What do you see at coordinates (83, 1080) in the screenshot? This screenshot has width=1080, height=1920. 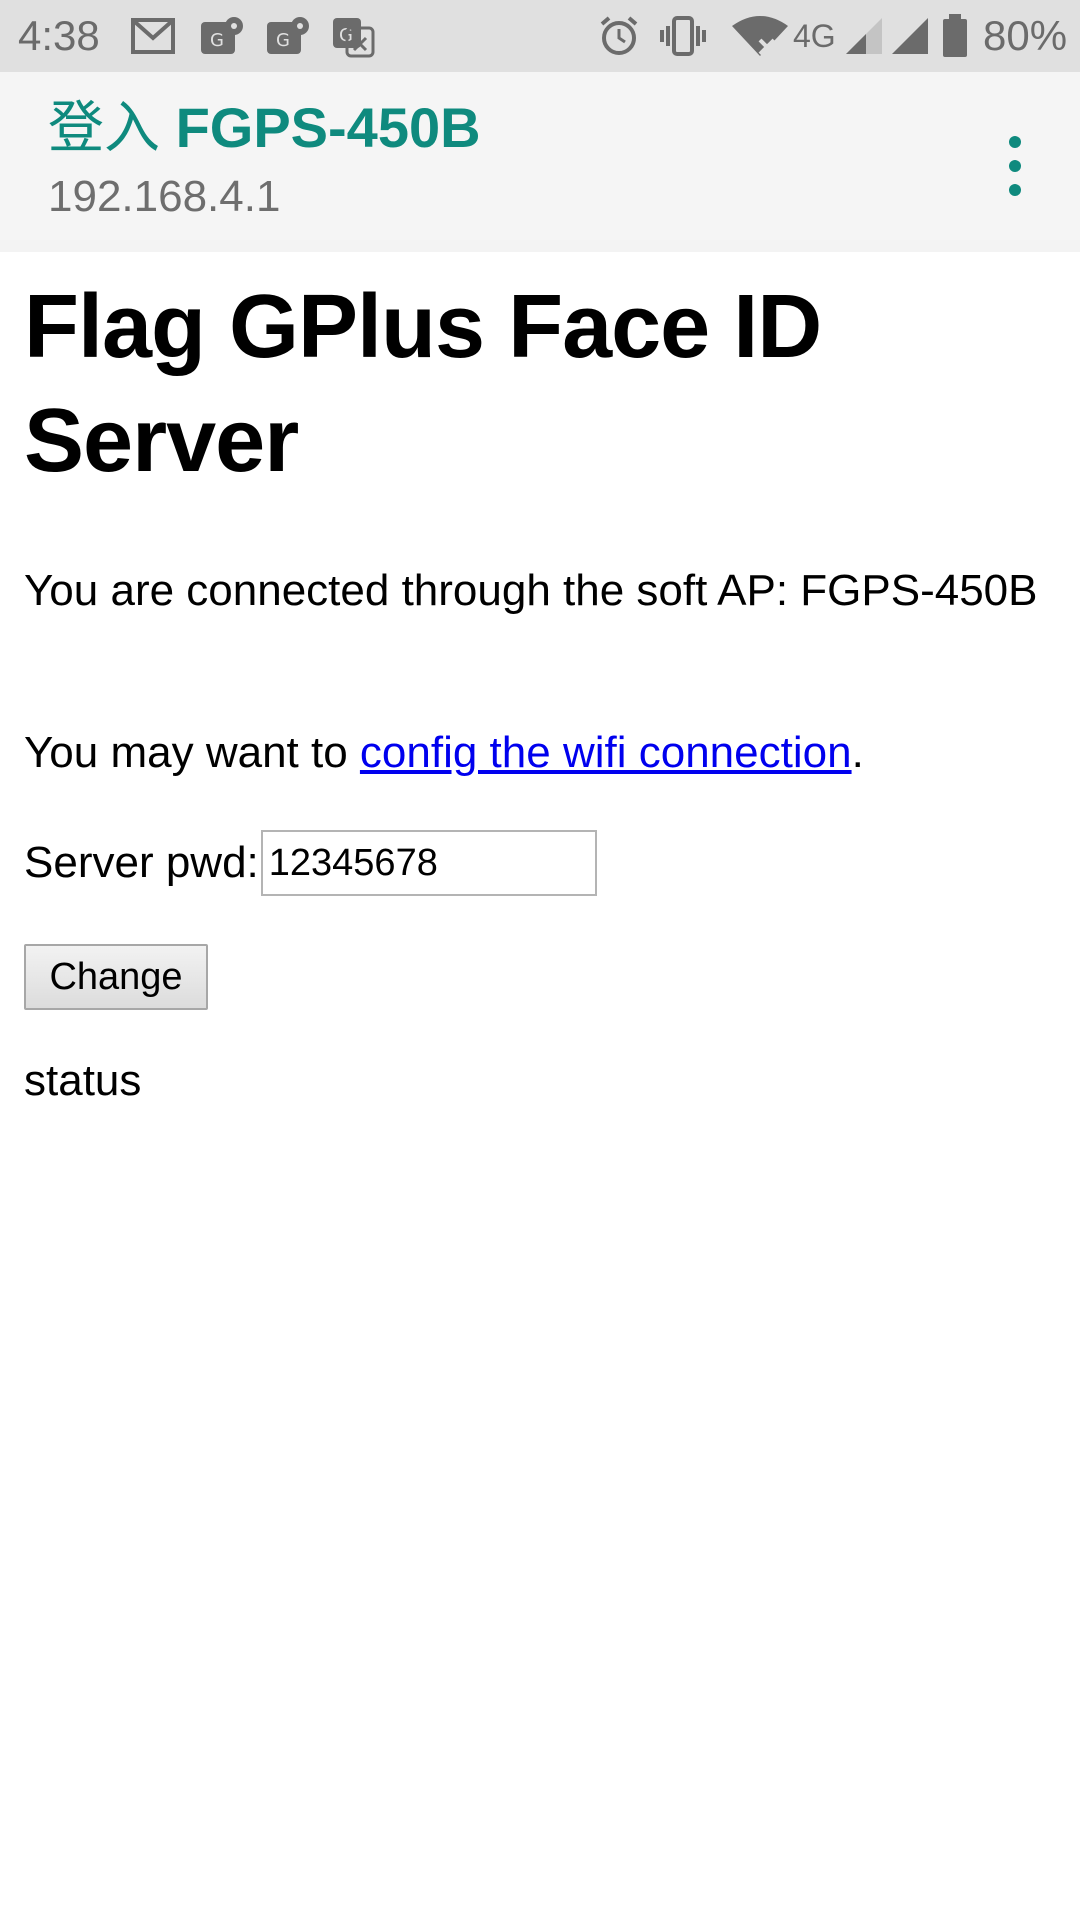 I see `status-text: status` at bounding box center [83, 1080].